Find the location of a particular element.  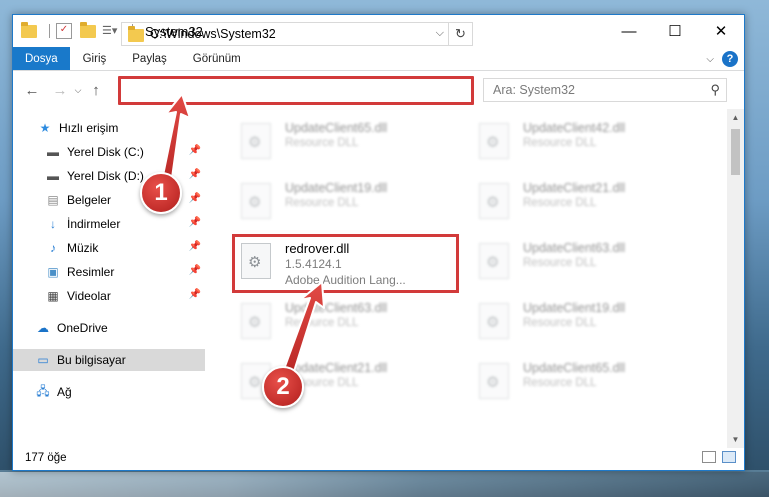

chevron-down-icon: ⌵ is located at coordinates (710, 59).